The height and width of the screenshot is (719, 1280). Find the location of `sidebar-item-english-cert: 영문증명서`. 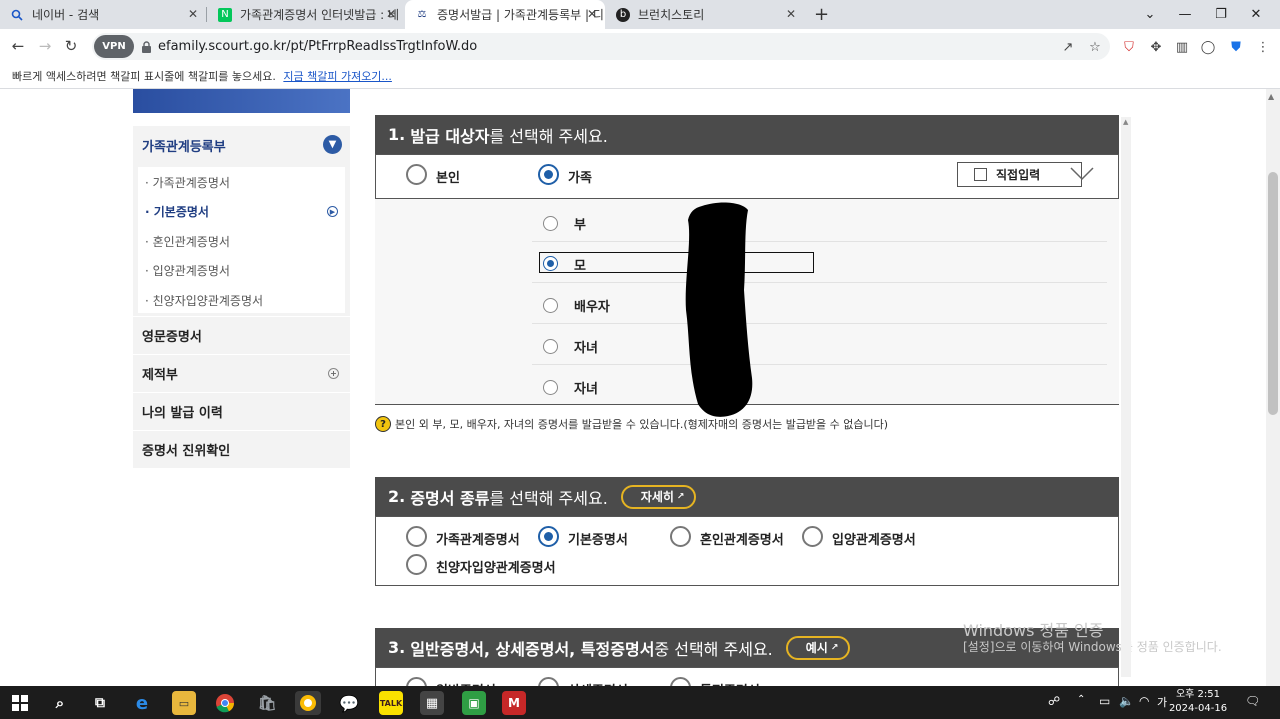

sidebar-item-english-cert: 영문증명서 is located at coordinates (241, 335).